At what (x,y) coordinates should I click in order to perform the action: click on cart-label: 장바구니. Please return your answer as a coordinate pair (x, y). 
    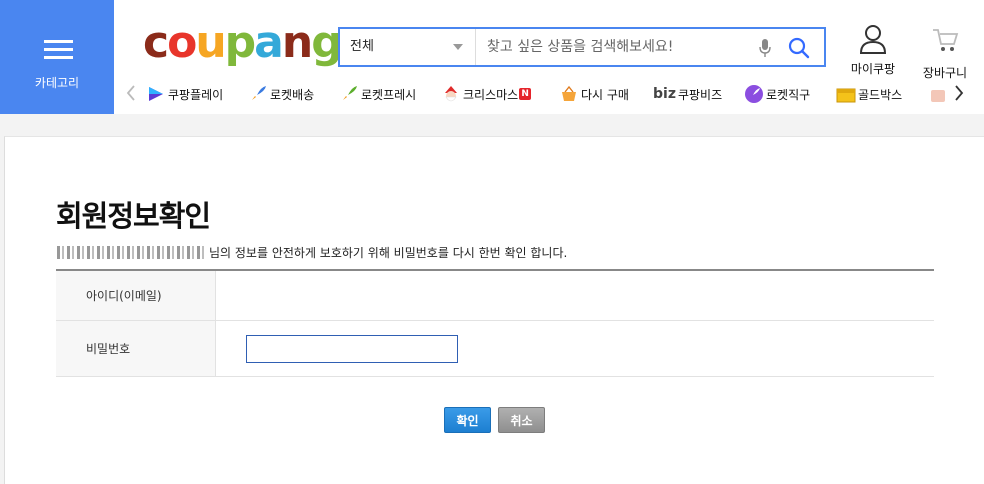
    Looking at the image, I should click on (945, 73).